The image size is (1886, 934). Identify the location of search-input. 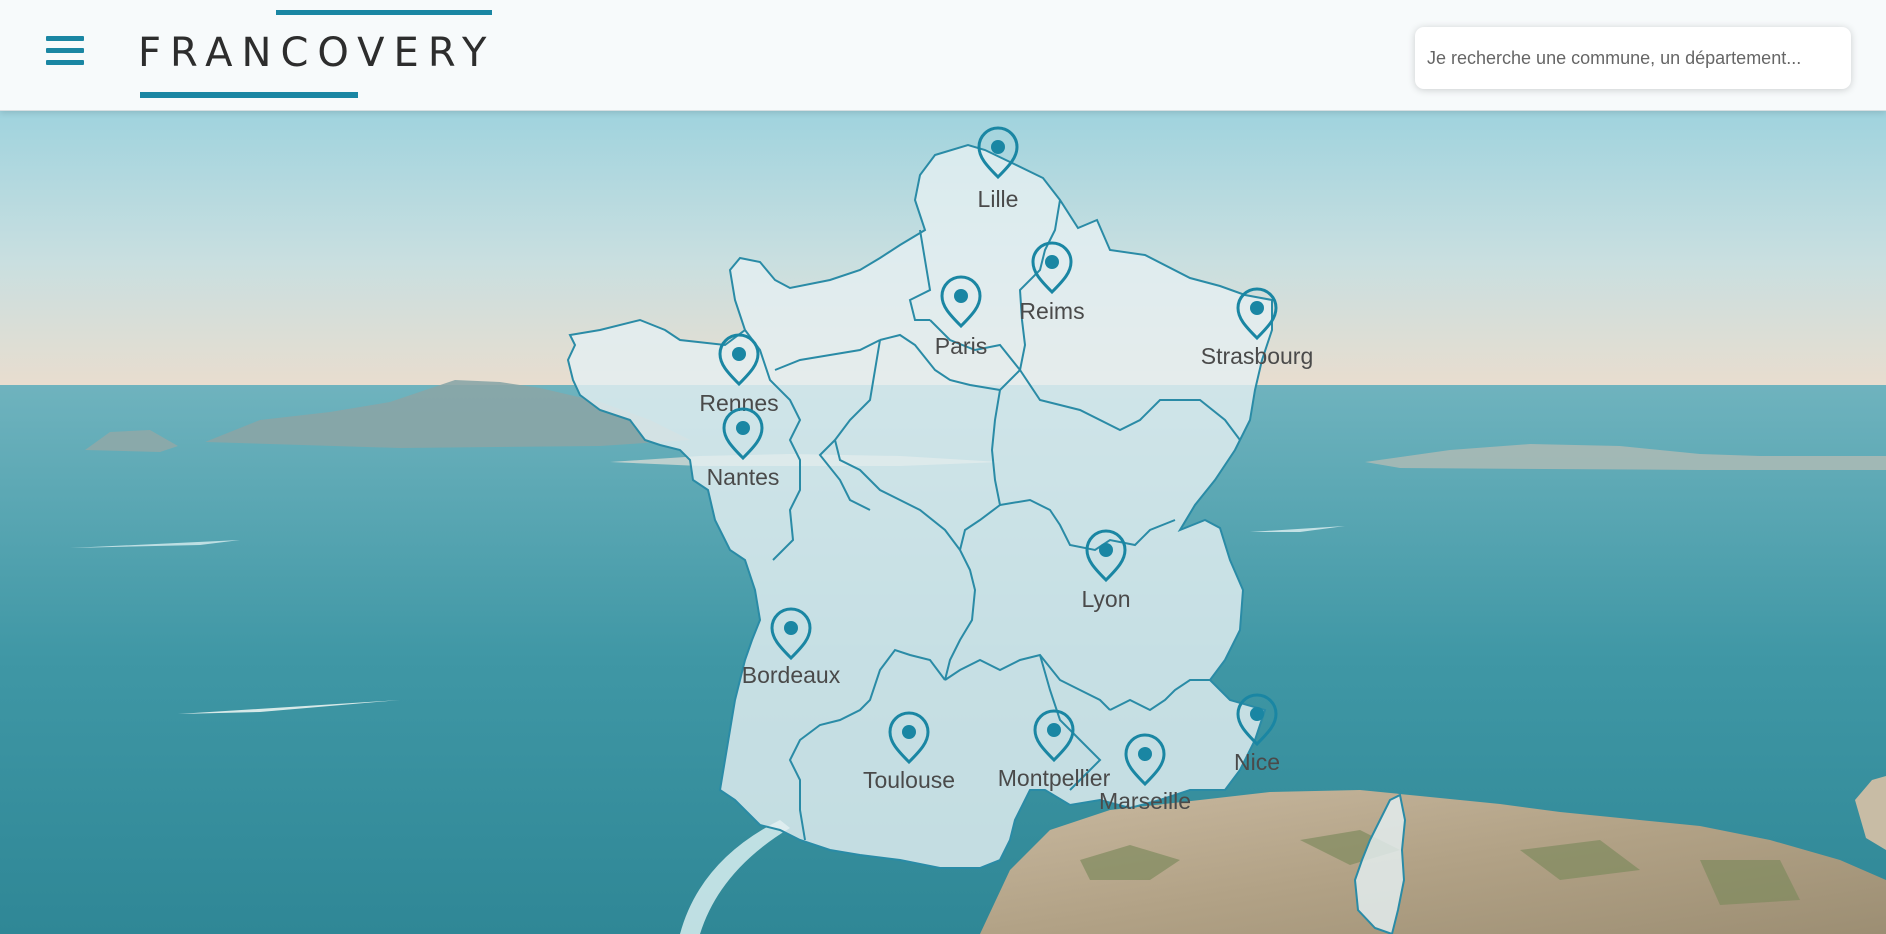
(1633, 58).